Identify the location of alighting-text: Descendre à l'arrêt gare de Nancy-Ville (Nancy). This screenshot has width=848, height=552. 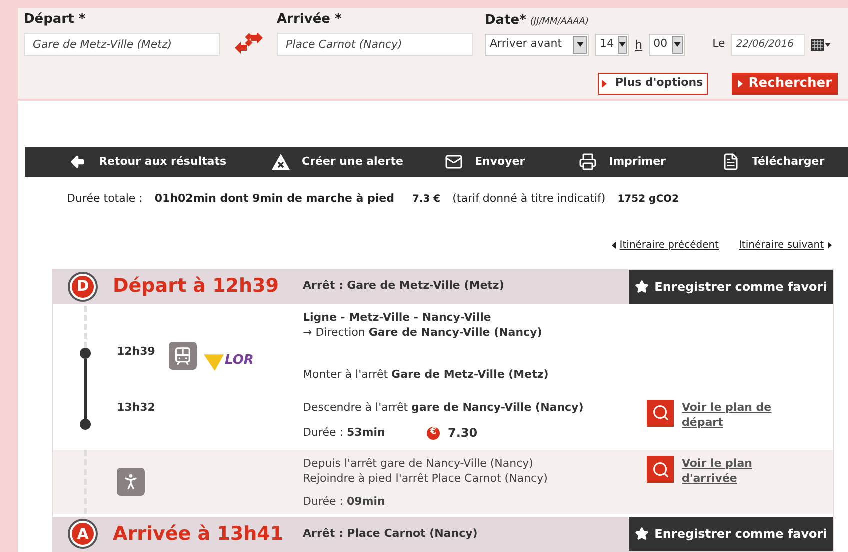
(444, 408).